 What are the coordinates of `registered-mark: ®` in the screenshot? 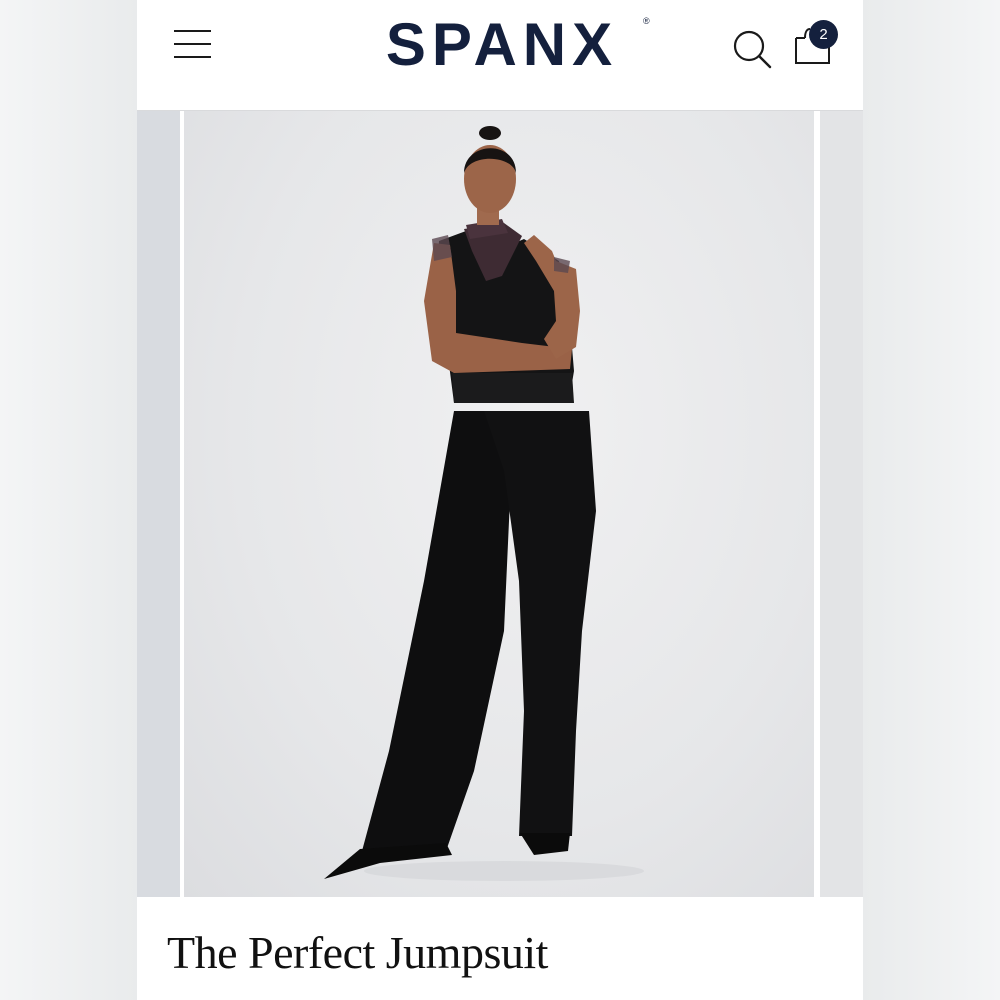 It's located at (646, 21).